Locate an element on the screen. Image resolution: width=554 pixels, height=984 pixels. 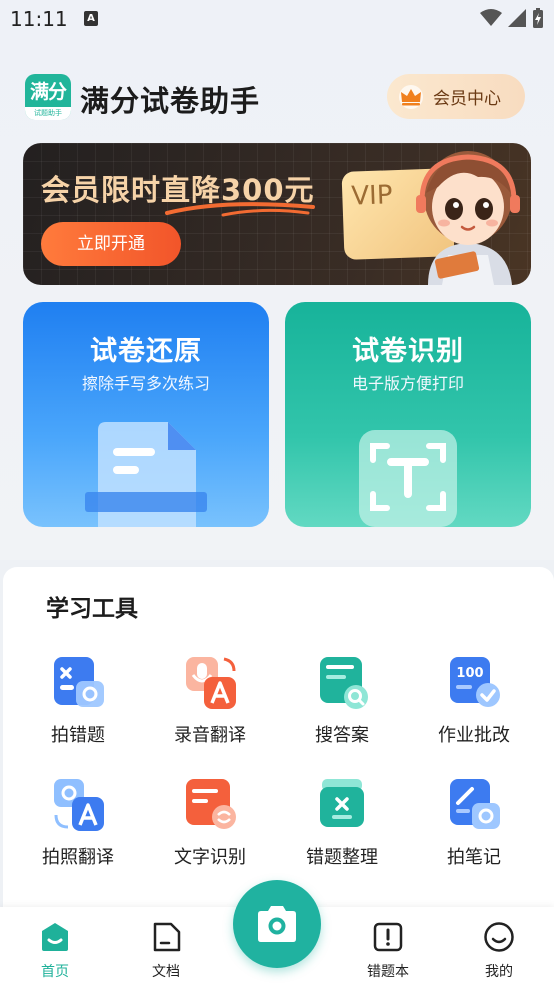
notification-a-icon: A is located at coordinates (91, 18).